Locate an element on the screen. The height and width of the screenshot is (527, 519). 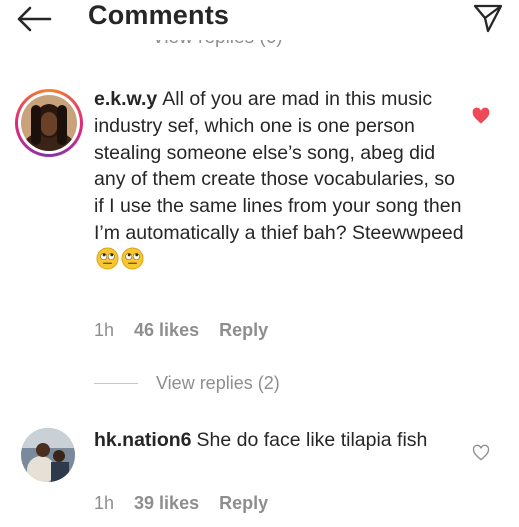
header-bar: Comments is located at coordinates (259, 20).